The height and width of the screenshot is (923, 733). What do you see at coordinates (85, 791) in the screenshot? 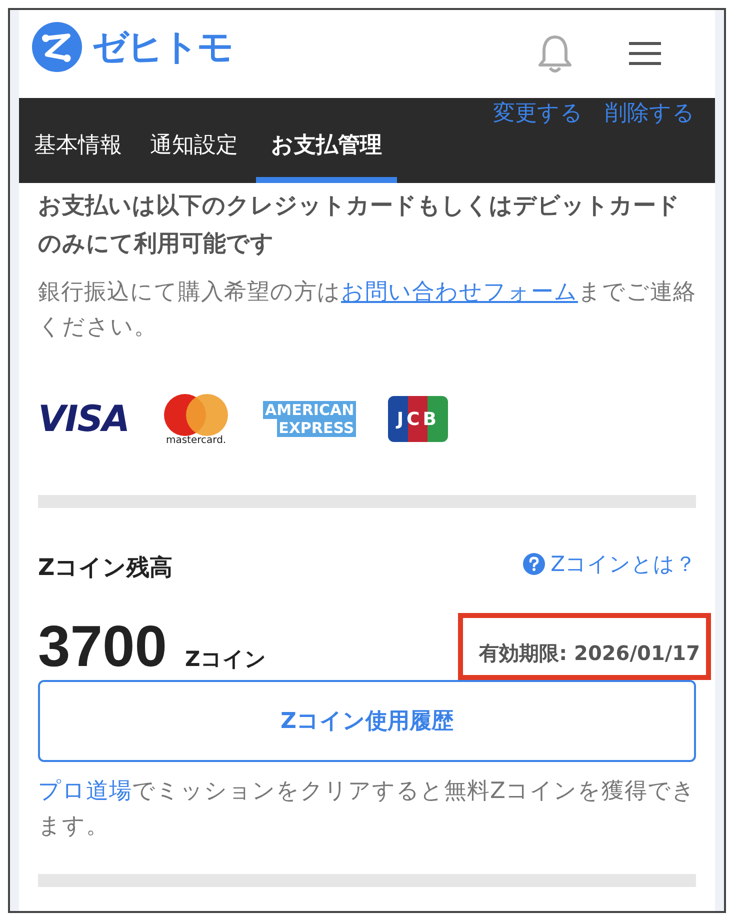
I see `pro-dojo-link: プロ道場` at bounding box center [85, 791].